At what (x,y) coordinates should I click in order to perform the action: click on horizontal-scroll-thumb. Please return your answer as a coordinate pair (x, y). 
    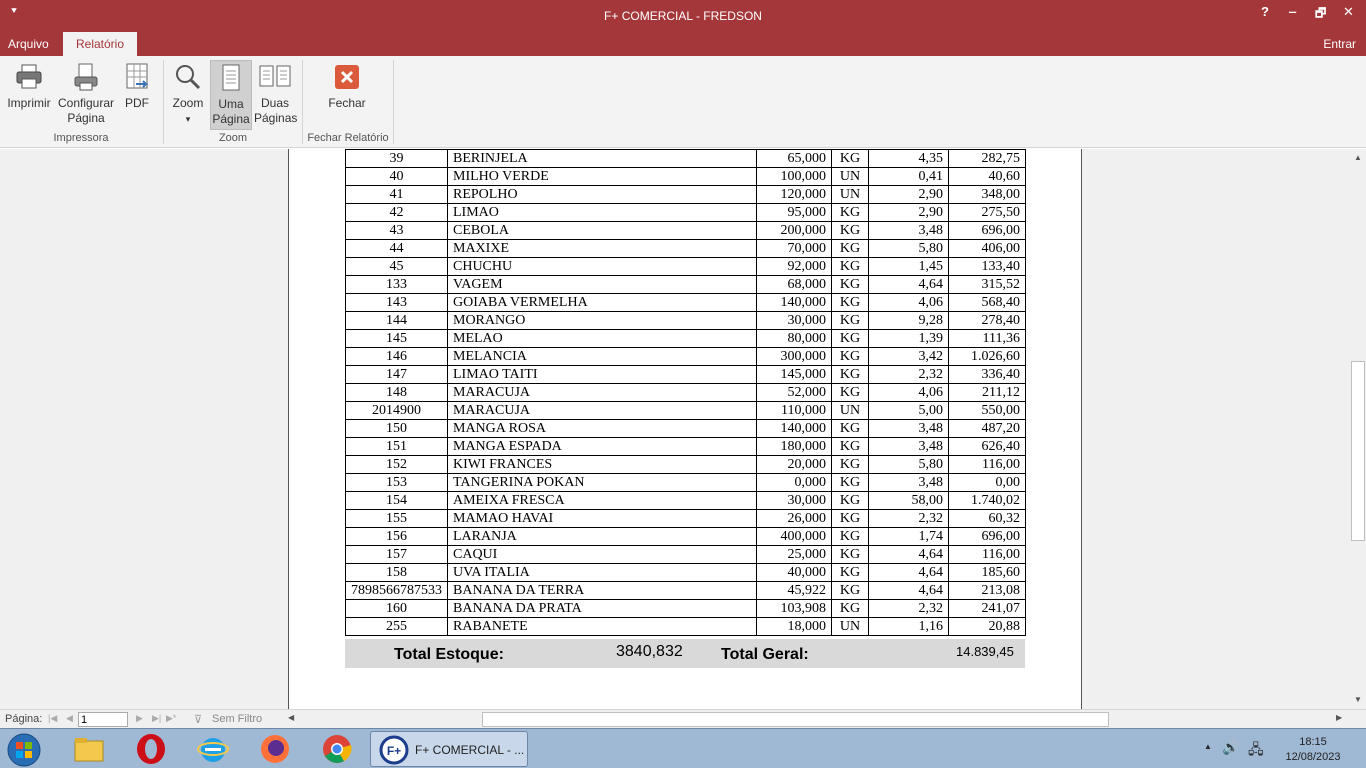
    Looking at the image, I should click on (795, 719).